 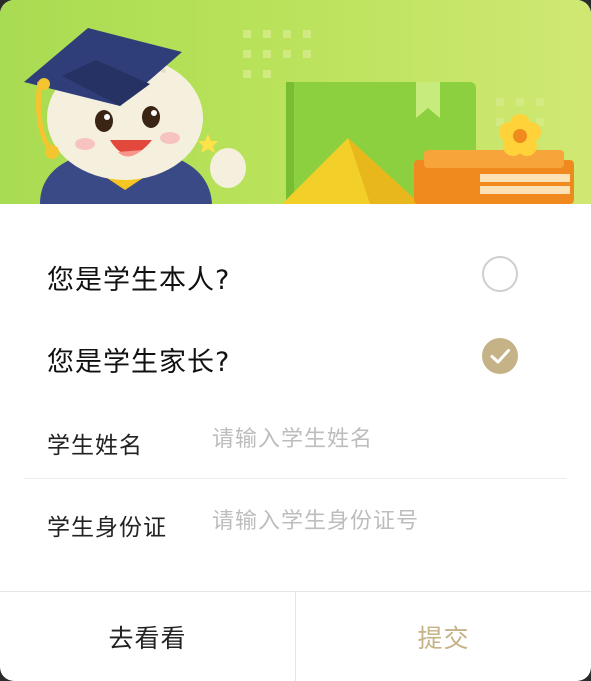 I want to click on option-student-parent: 您是学生家长?, so click(x=295, y=358).